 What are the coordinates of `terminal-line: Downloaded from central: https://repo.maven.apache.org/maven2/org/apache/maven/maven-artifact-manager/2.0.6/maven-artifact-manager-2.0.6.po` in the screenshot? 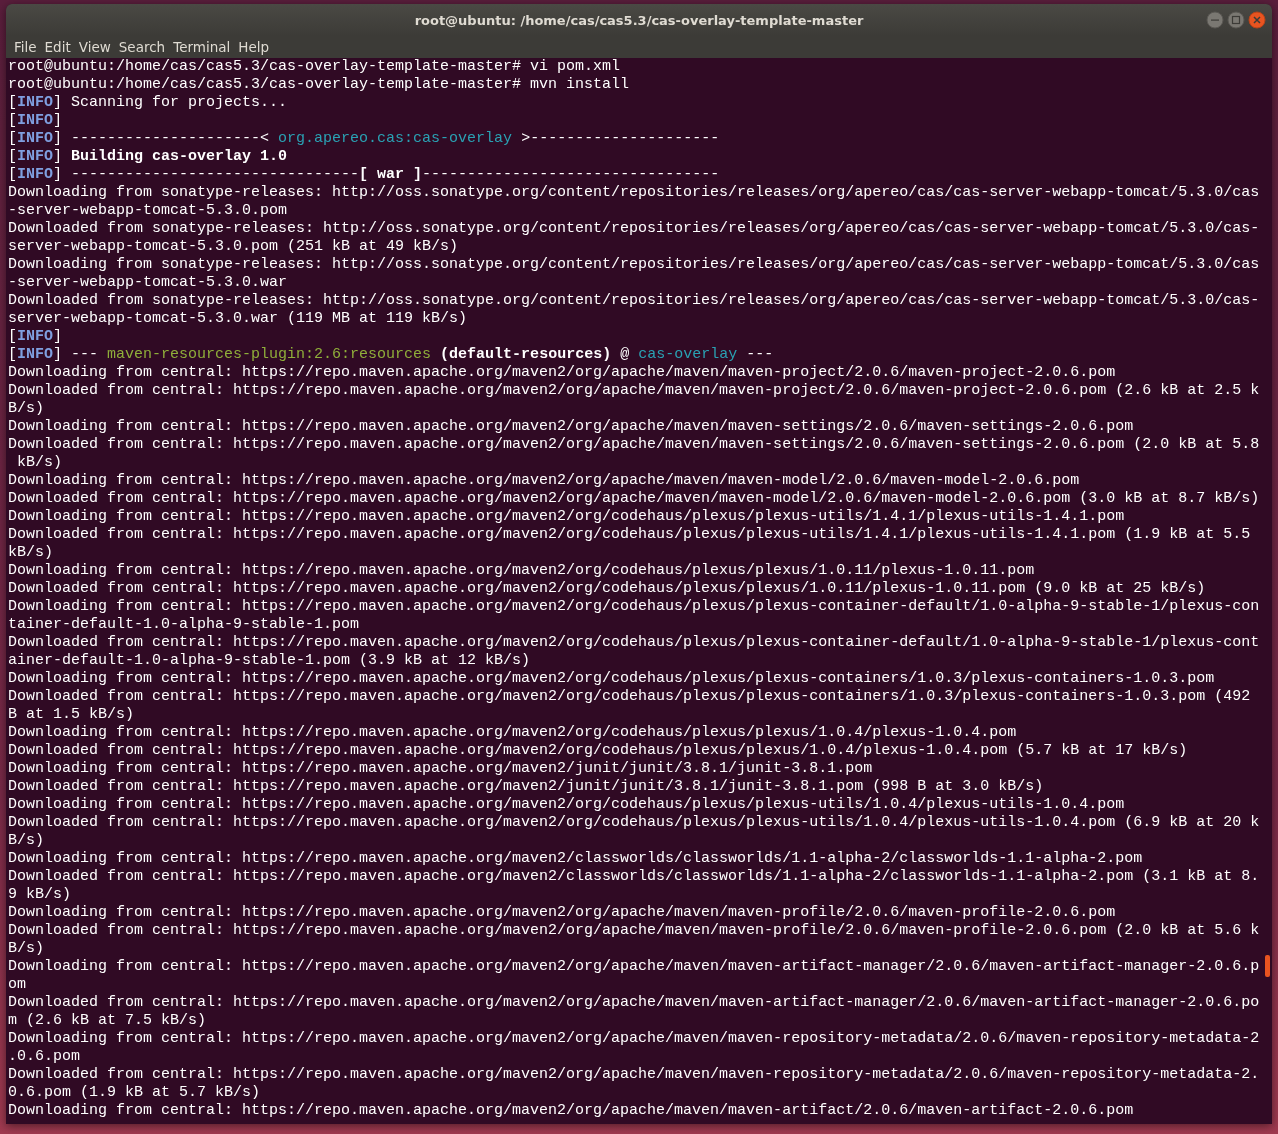 It's located at (634, 1003).